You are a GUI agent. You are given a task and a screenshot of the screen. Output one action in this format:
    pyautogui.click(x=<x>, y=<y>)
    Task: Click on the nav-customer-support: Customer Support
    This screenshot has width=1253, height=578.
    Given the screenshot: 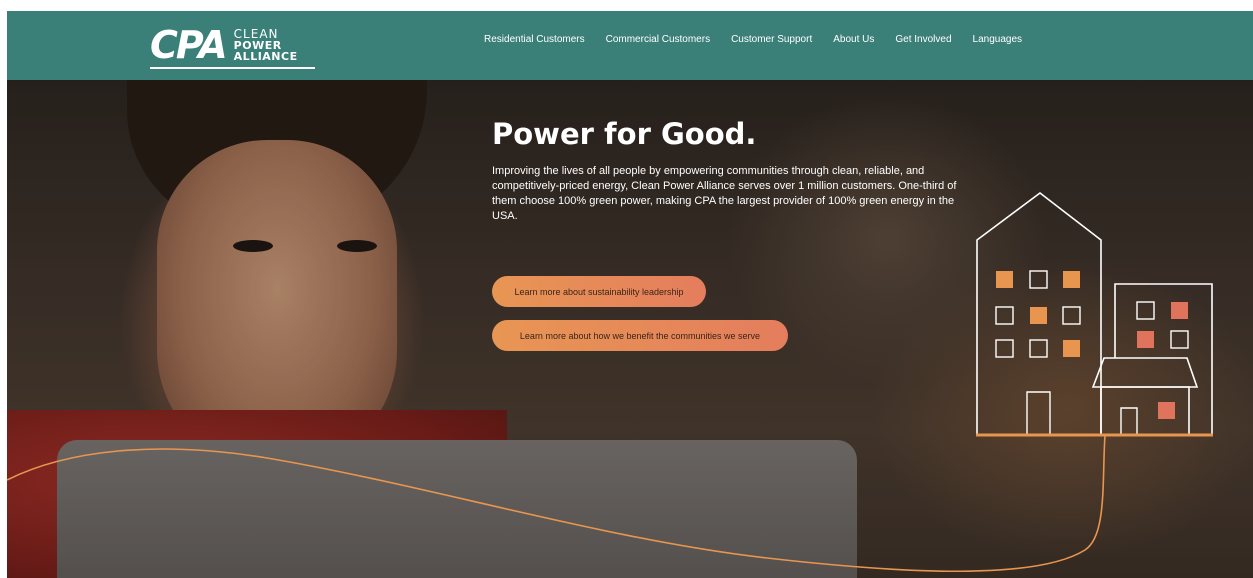 What is the action you would take?
    pyautogui.click(x=771, y=39)
    